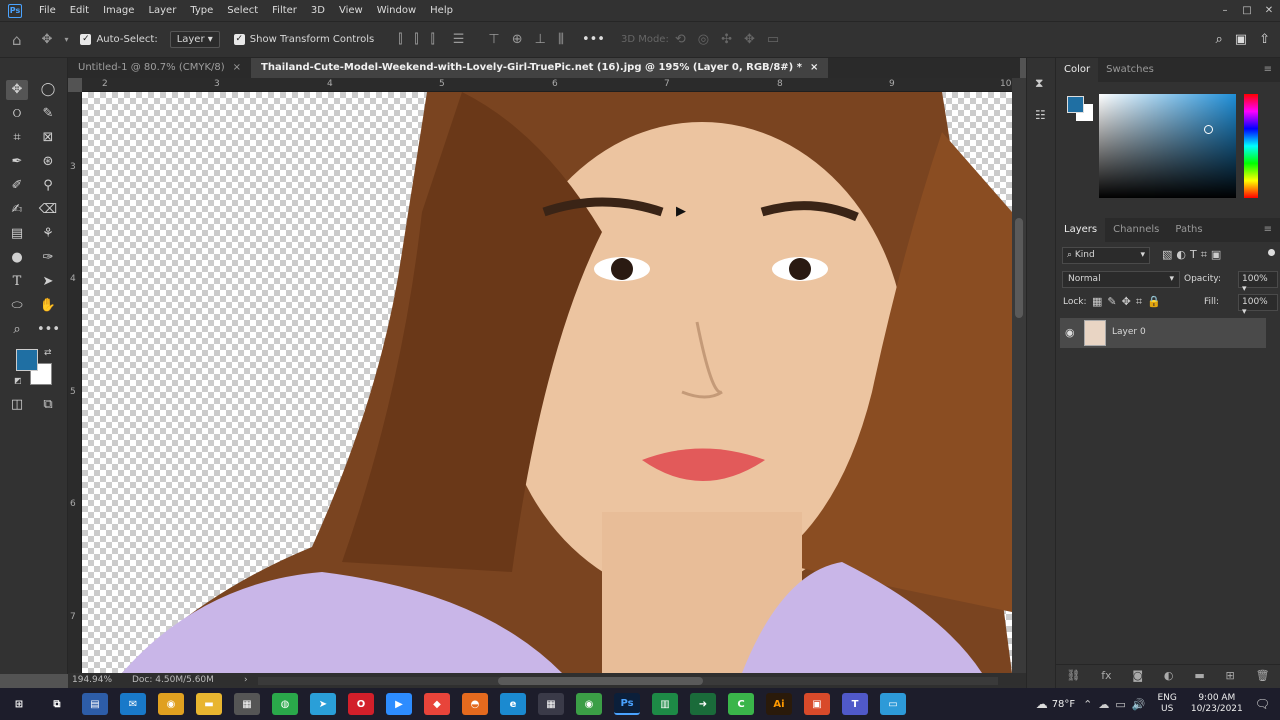 The image size is (1280, 720). I want to click on blend-mode-dropdown: Normal ▾, so click(1121, 279).